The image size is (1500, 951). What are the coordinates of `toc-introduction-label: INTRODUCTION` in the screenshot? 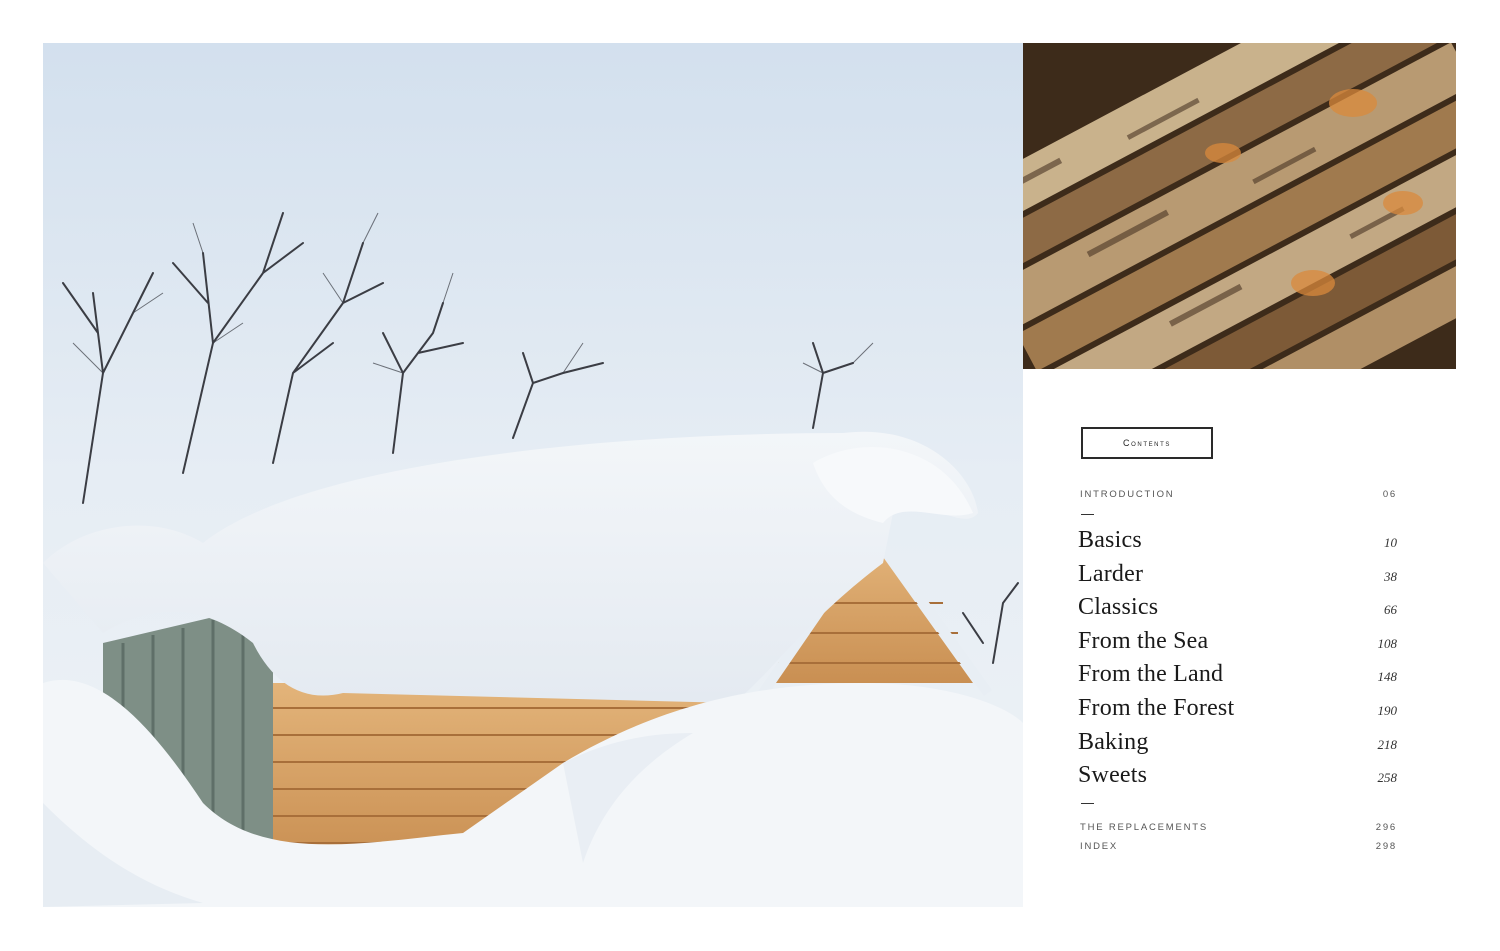 It's located at (1127, 494).